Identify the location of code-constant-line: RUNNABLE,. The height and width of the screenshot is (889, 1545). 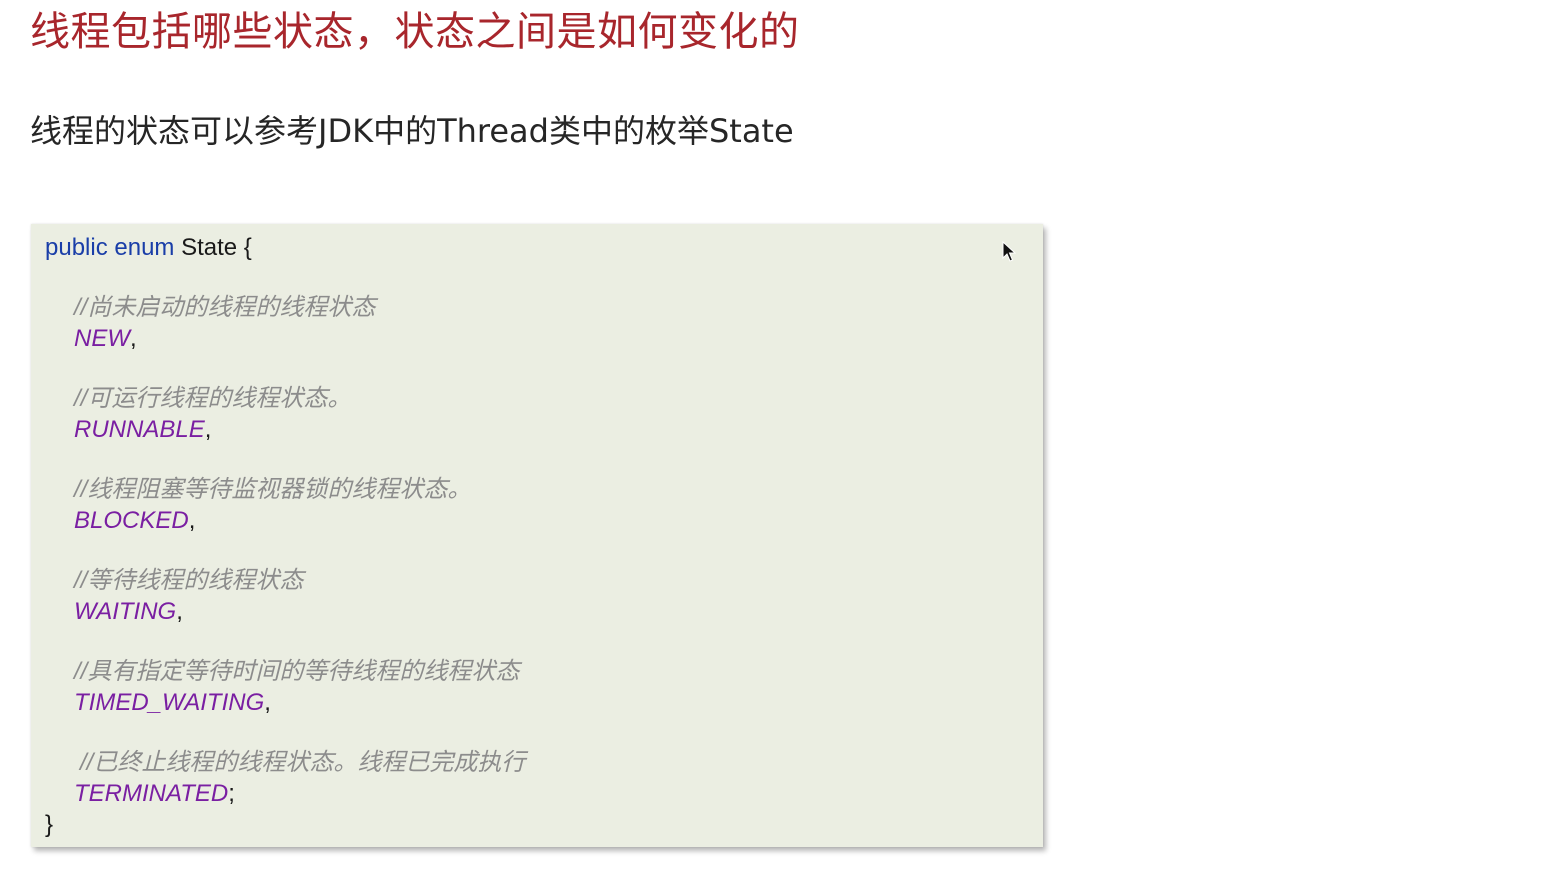
(142, 430).